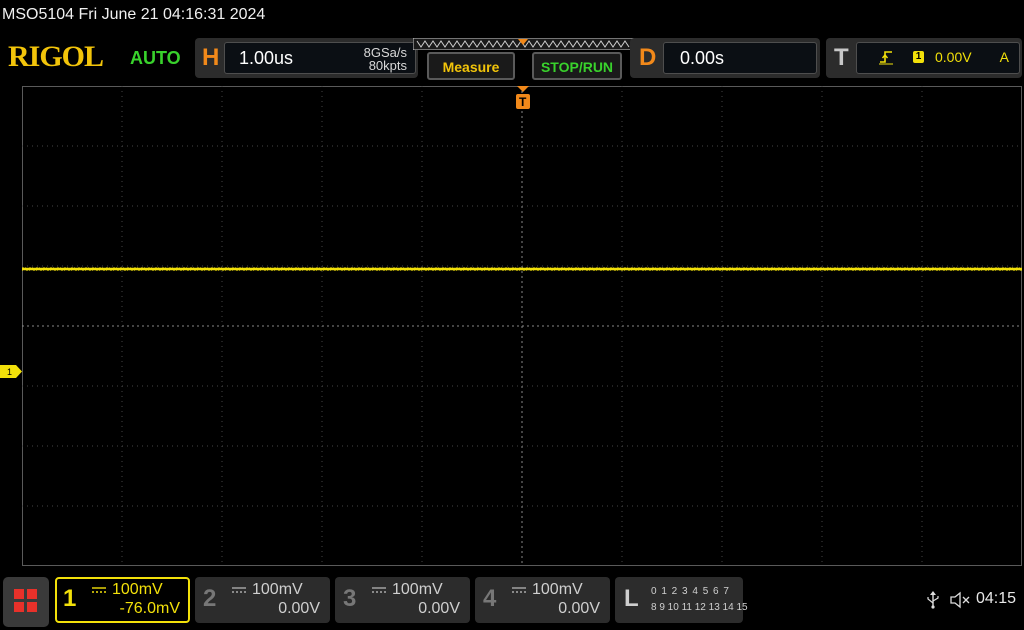 This screenshot has height=630, width=1024. Describe the element at coordinates (690, 591) in the screenshot. I see `logic-channels-0-7: 0 1 2 3 4 5 6 7` at that location.